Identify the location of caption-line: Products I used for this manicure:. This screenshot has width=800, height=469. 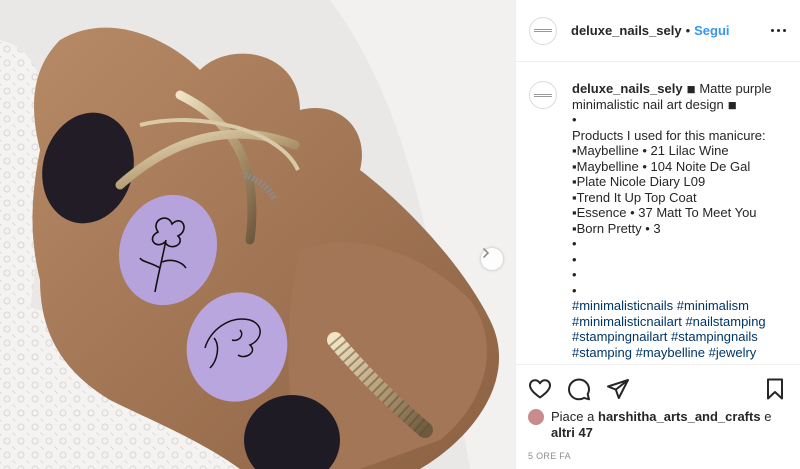
(669, 135).